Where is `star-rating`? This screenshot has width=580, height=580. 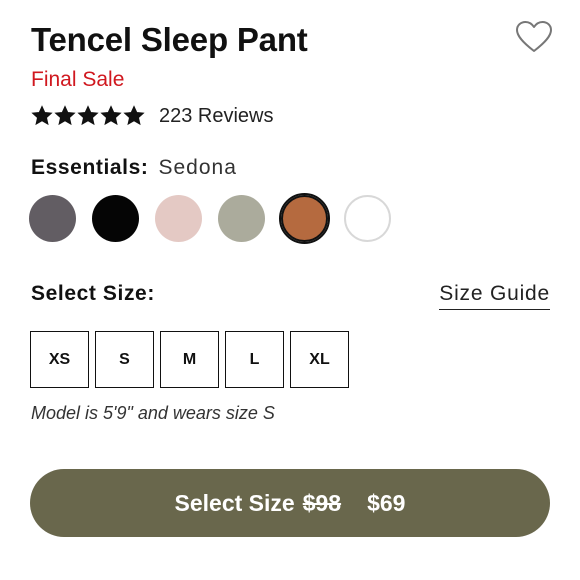 star-rating is located at coordinates (88, 116).